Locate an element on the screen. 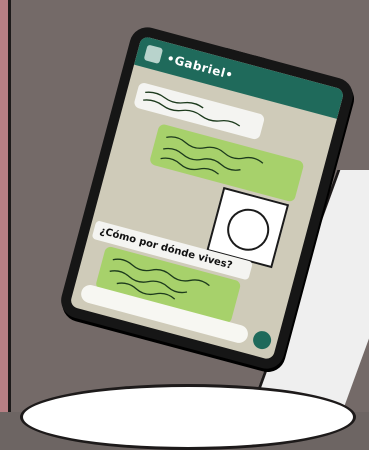 The height and width of the screenshot is (450, 369). panel-border-strip is located at coordinates (5, 206).